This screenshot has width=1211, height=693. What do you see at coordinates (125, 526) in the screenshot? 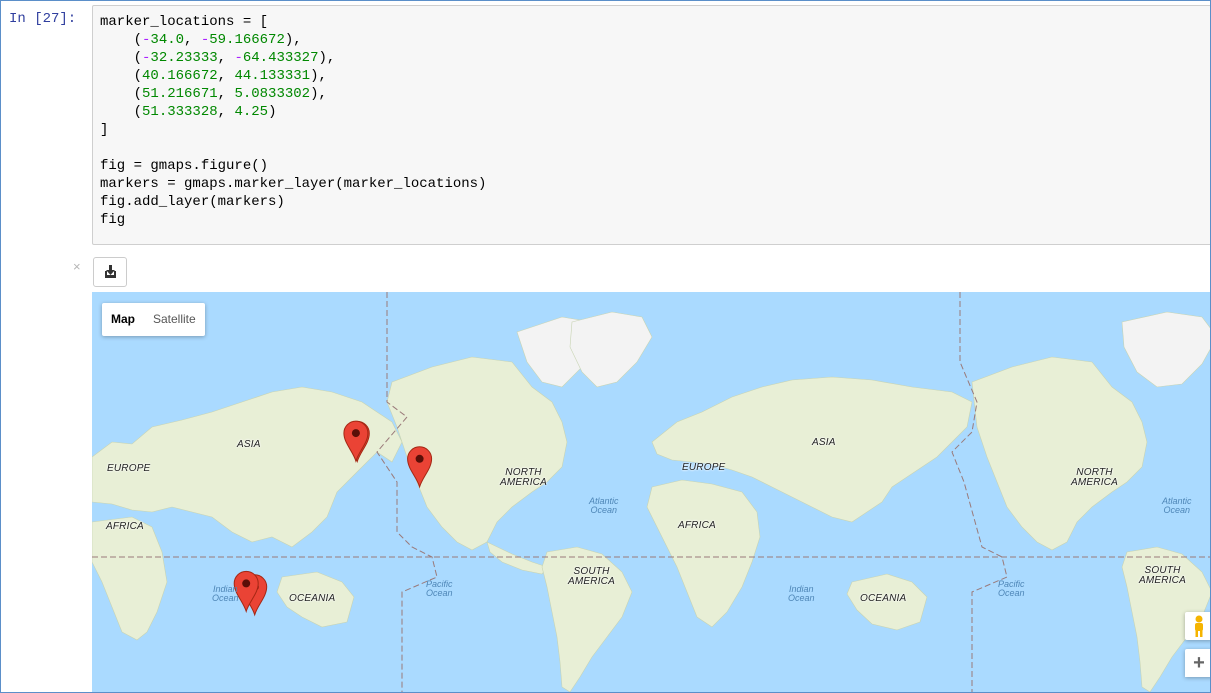
I see `label-africa-left: AFRICA` at bounding box center [125, 526].